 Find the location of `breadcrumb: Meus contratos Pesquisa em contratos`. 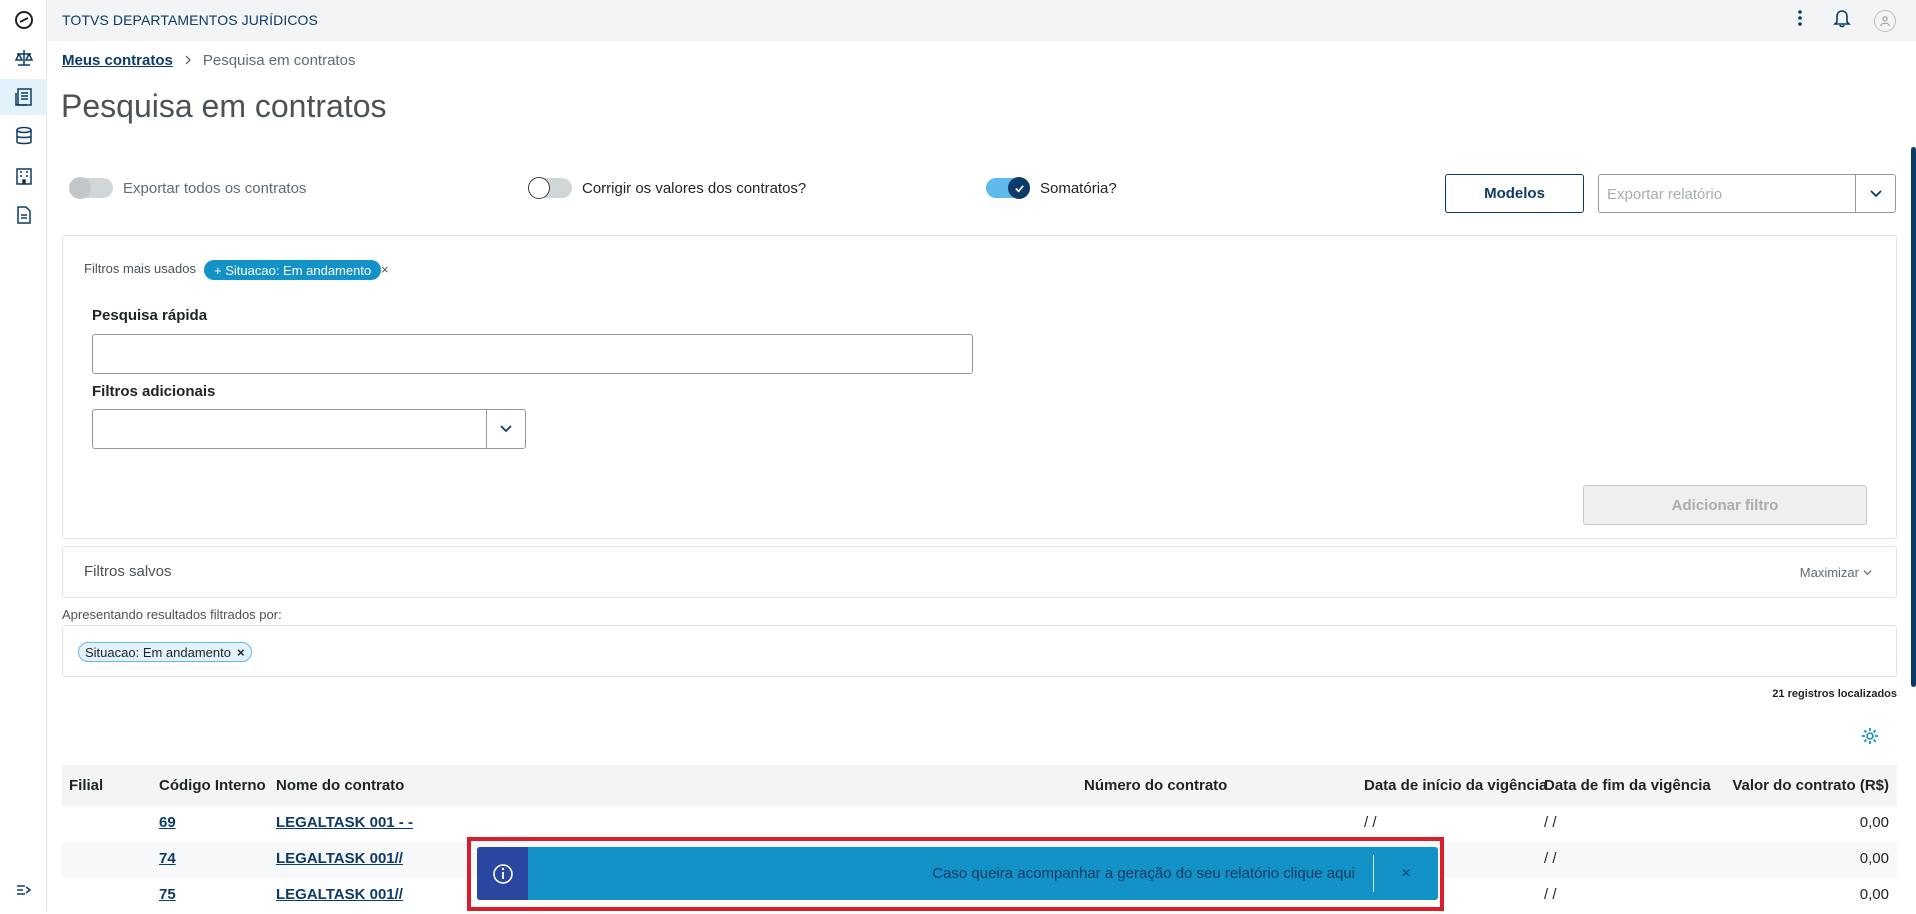

breadcrumb: Meus contratos Pesquisa em contratos is located at coordinates (208, 60).